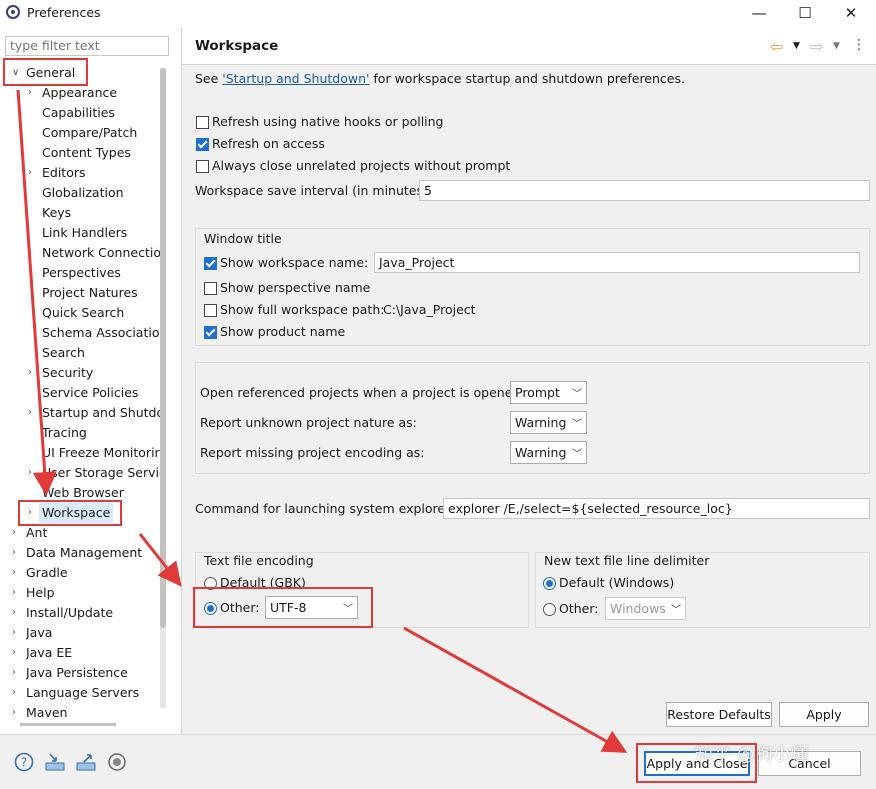 Image resolution: width=876 pixels, height=789 pixels. I want to click on arrow-workspace-to-encoding, so click(160, 560).